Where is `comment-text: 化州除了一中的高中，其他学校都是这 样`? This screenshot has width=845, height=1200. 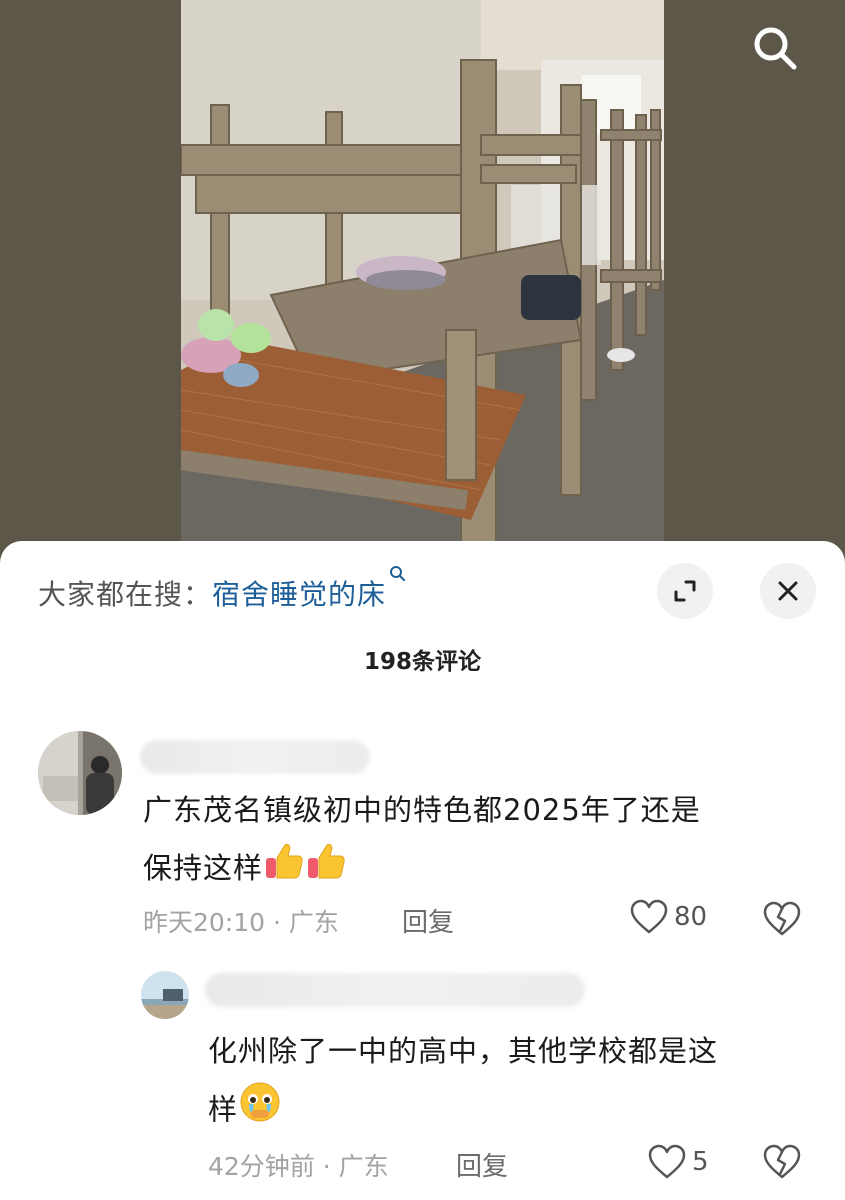
comment-text: 化州除了一中的高中，其他学校都是这 样 is located at coordinates (463, 1082).